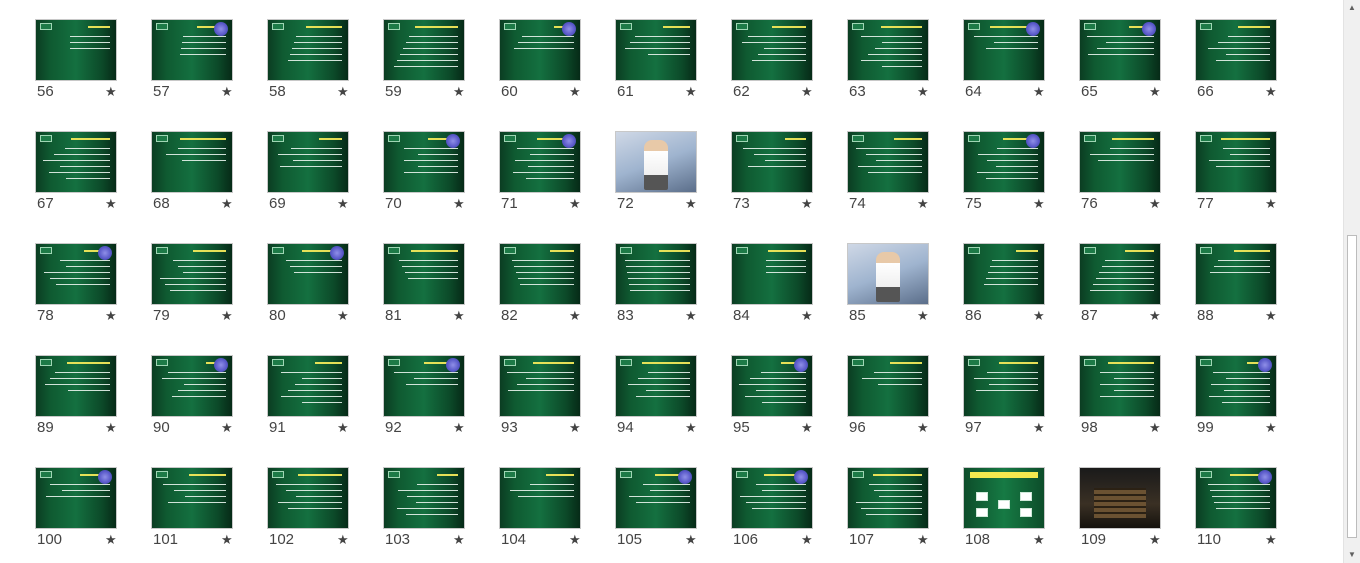  What do you see at coordinates (1004, 398) in the screenshot?
I see `slide-thumbnail-item: 97 ★` at bounding box center [1004, 398].